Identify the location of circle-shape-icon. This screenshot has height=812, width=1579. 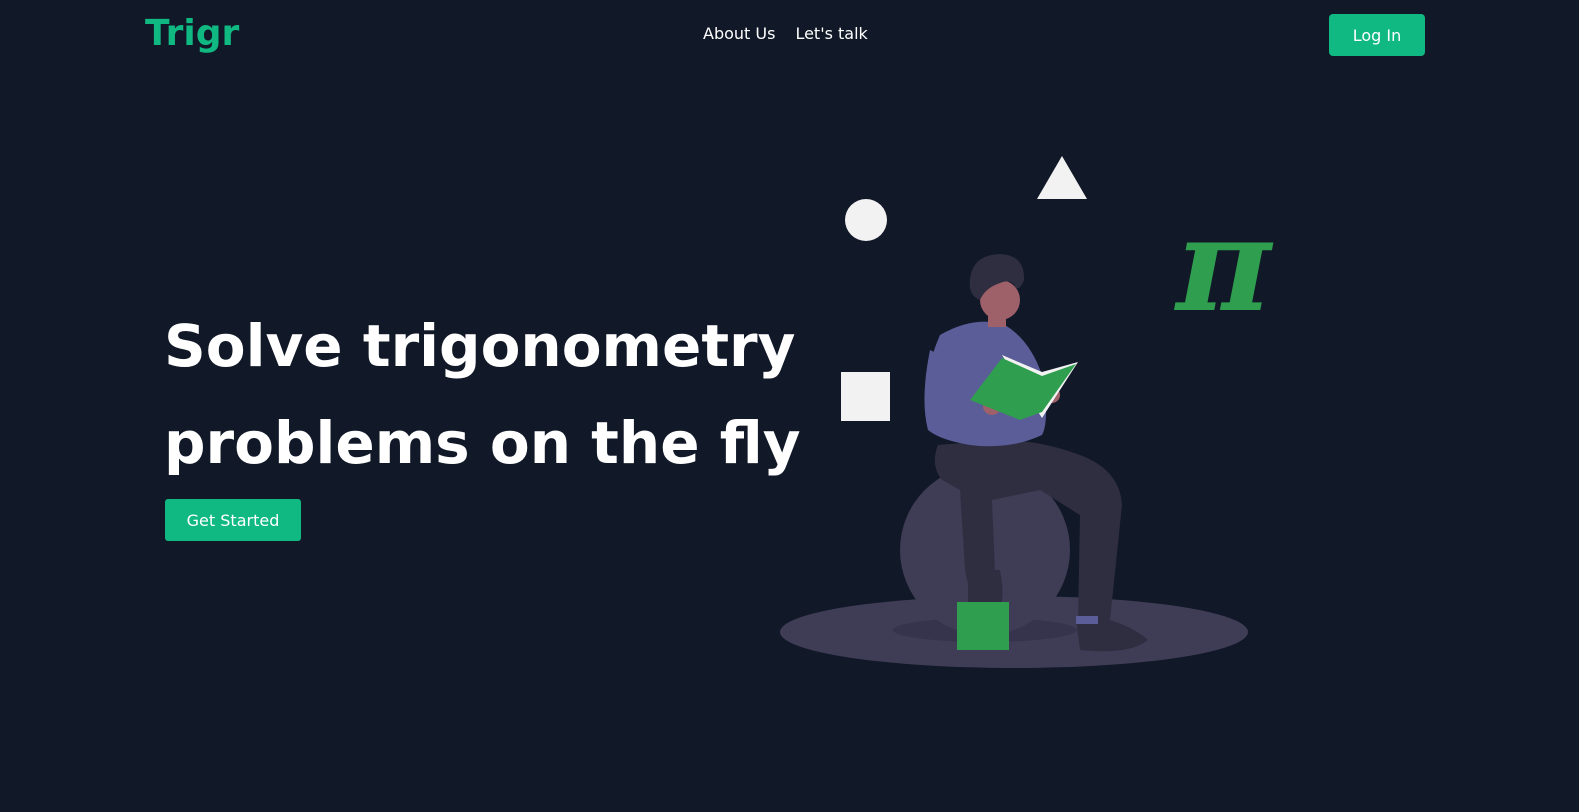
(866, 220).